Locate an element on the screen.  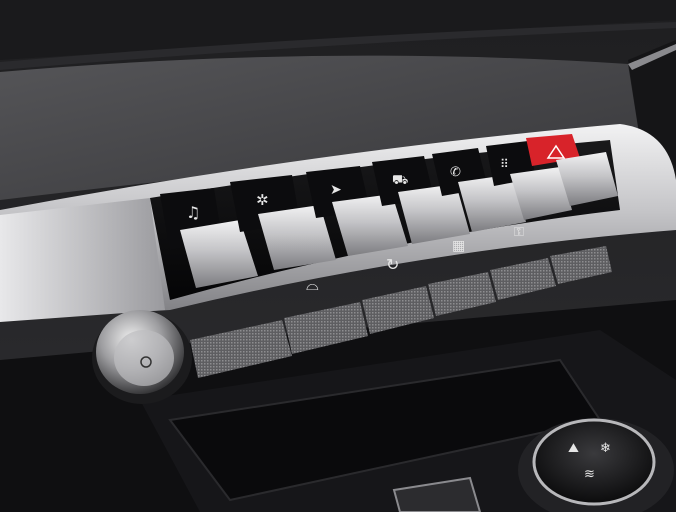
chrome-end-cap is located at coordinates (82, 260).